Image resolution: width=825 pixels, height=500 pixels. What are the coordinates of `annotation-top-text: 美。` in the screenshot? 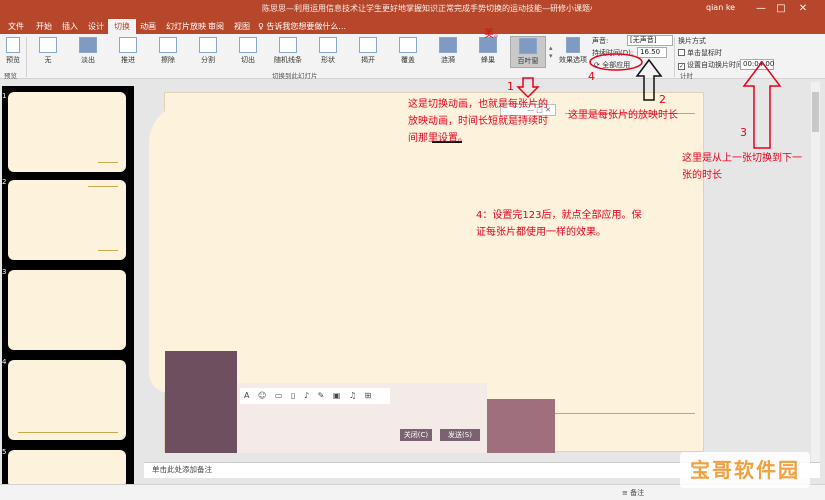 It's located at (494, 34).